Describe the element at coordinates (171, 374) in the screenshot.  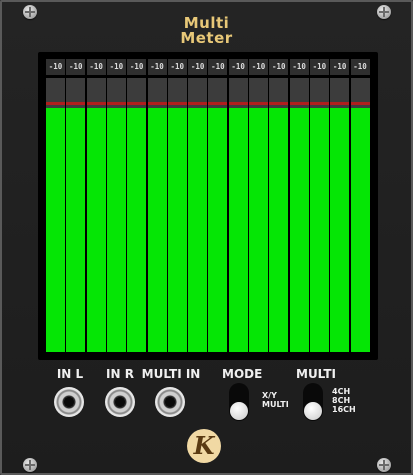
I see `multi-in-label: MULTI IN` at that location.